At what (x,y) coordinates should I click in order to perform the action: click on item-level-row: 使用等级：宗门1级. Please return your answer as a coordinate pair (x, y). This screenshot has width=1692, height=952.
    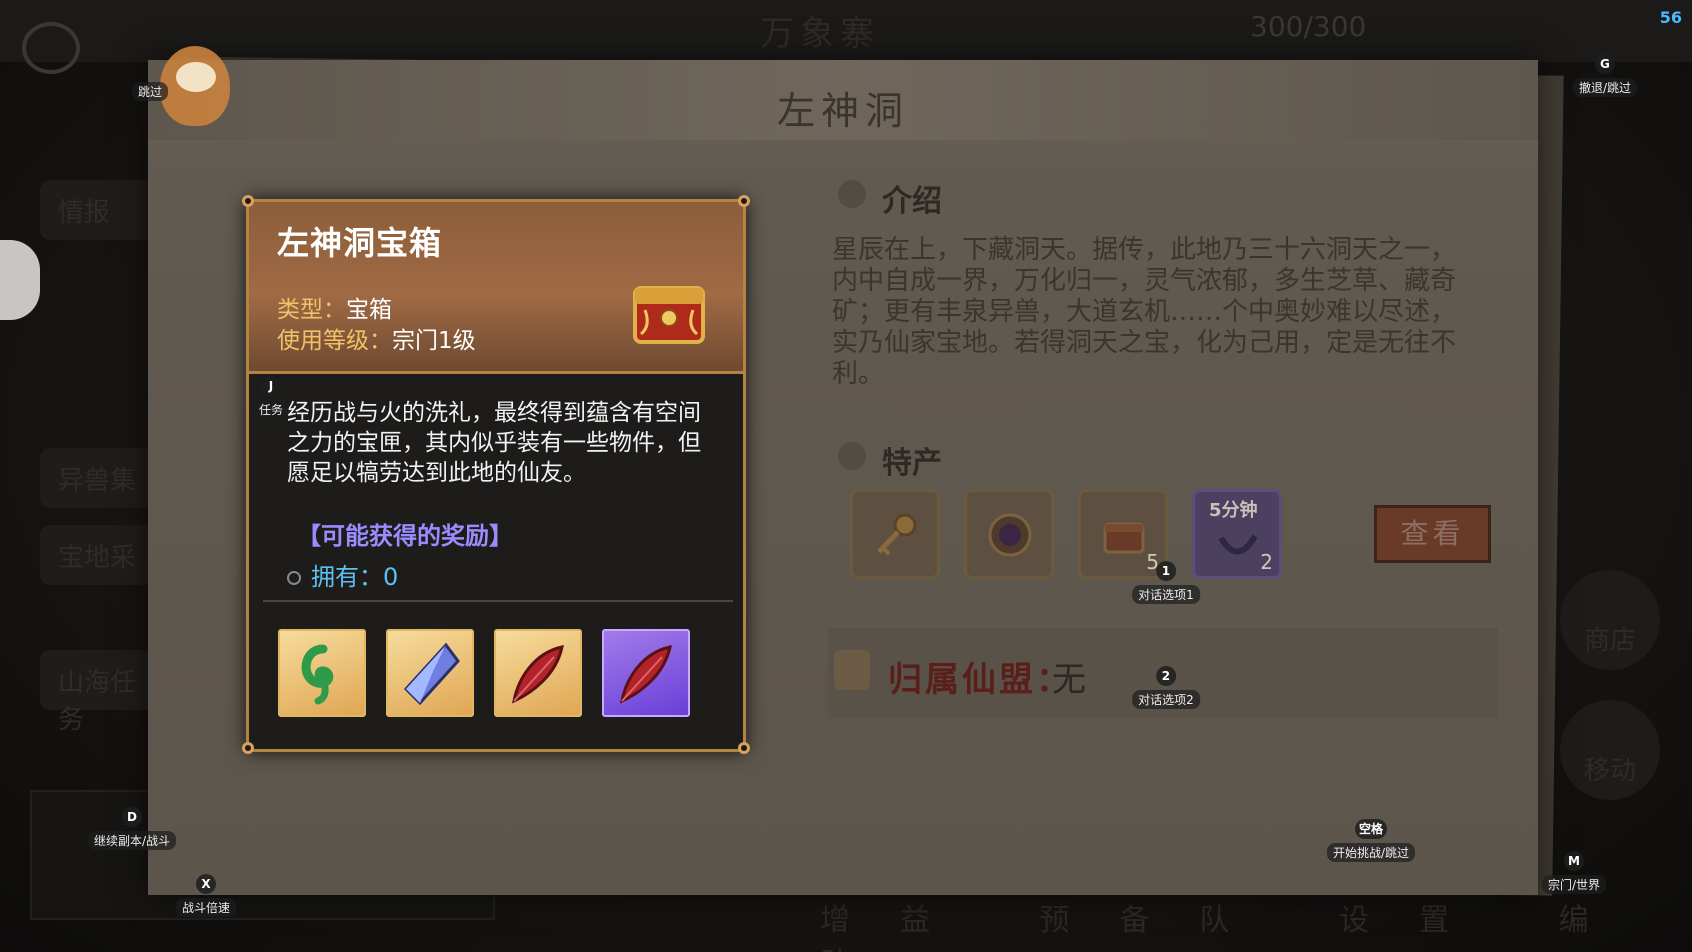
    Looking at the image, I should click on (376, 338).